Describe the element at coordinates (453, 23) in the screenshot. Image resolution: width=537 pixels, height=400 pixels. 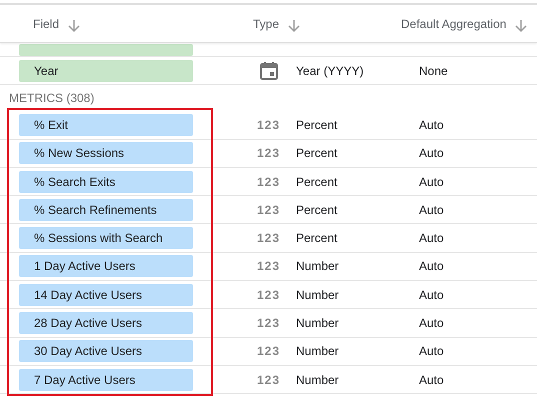
I see `column-header: Default Aggregation` at that location.